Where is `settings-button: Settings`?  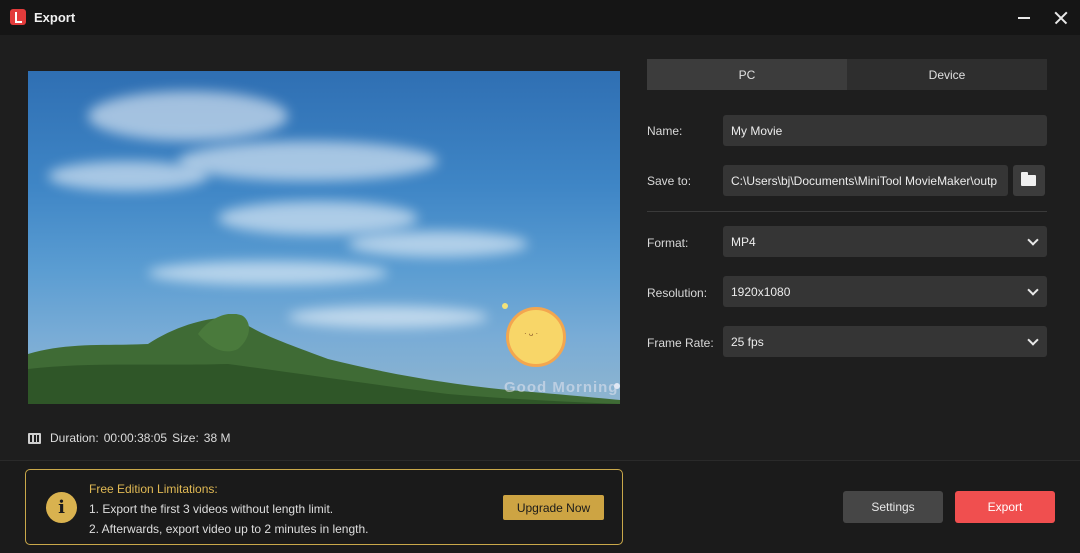
settings-button: Settings is located at coordinates (893, 507).